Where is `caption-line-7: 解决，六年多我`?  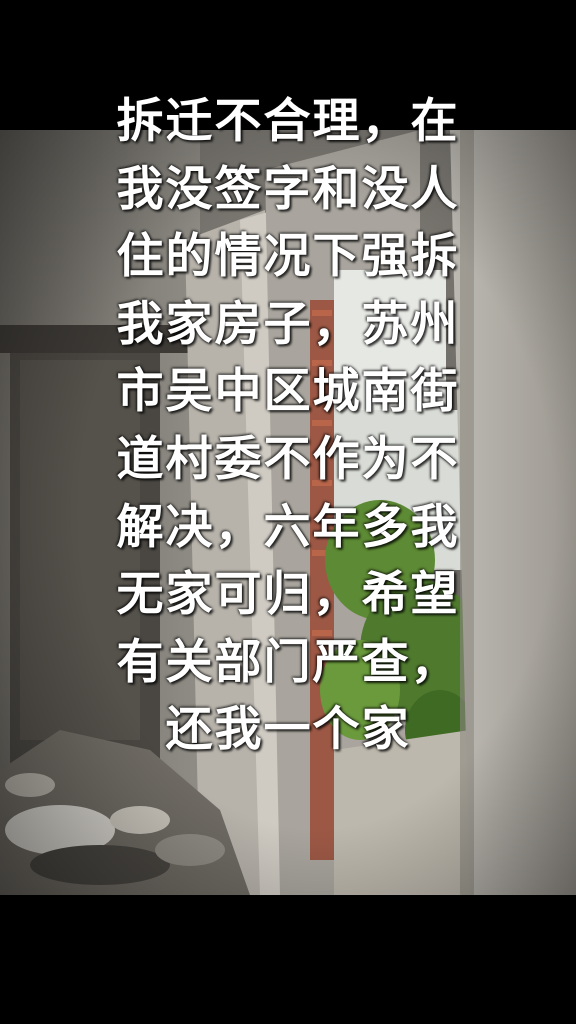
caption-line-7: 解决，六年多我 is located at coordinates (288, 527).